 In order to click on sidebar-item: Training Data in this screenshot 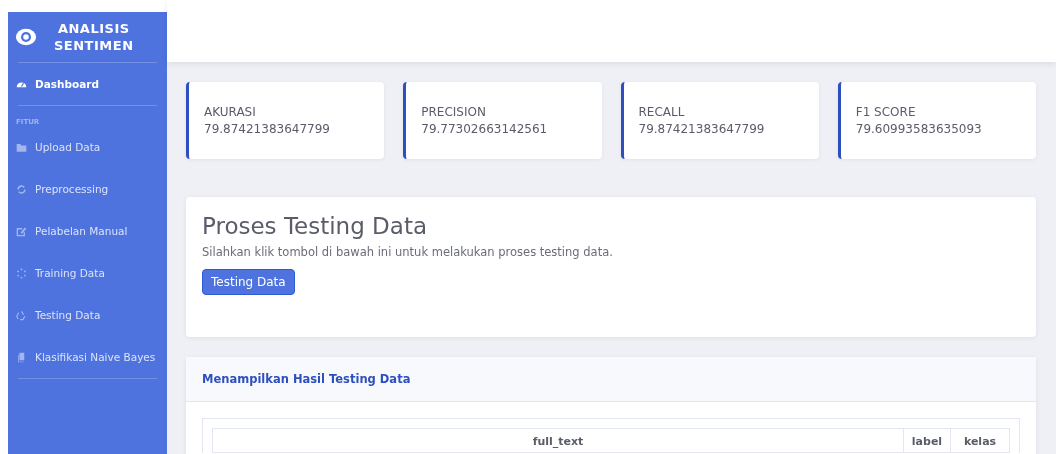, I will do `click(87, 273)`.